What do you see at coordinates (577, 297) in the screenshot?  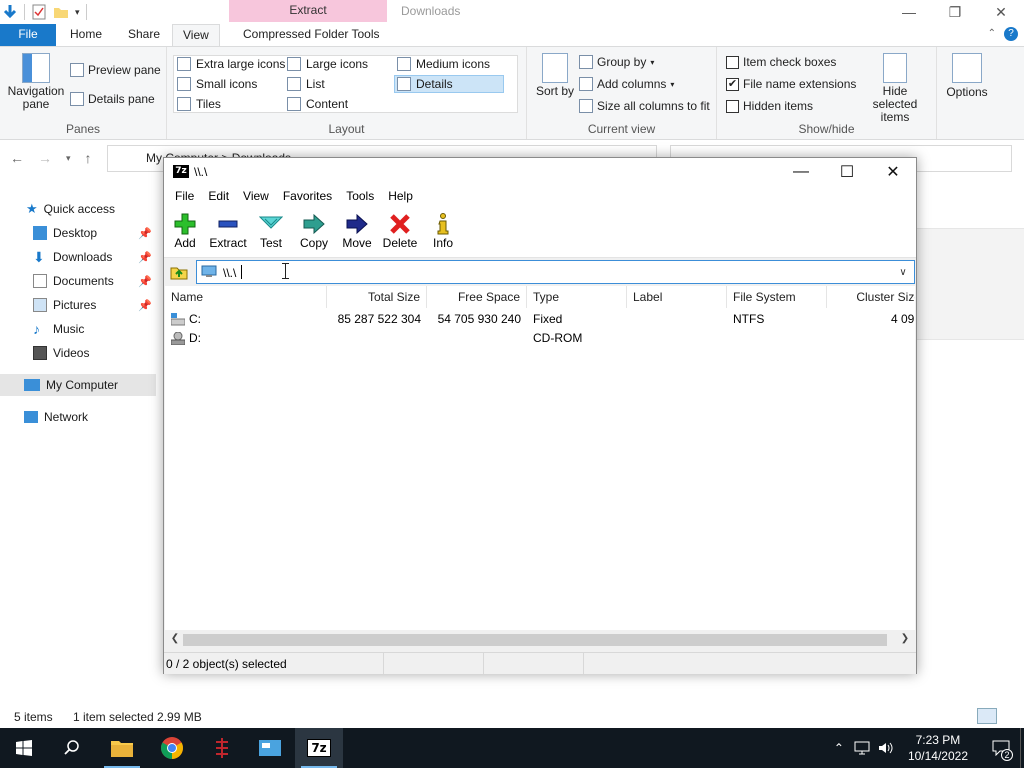 I see `column-type: Type` at bounding box center [577, 297].